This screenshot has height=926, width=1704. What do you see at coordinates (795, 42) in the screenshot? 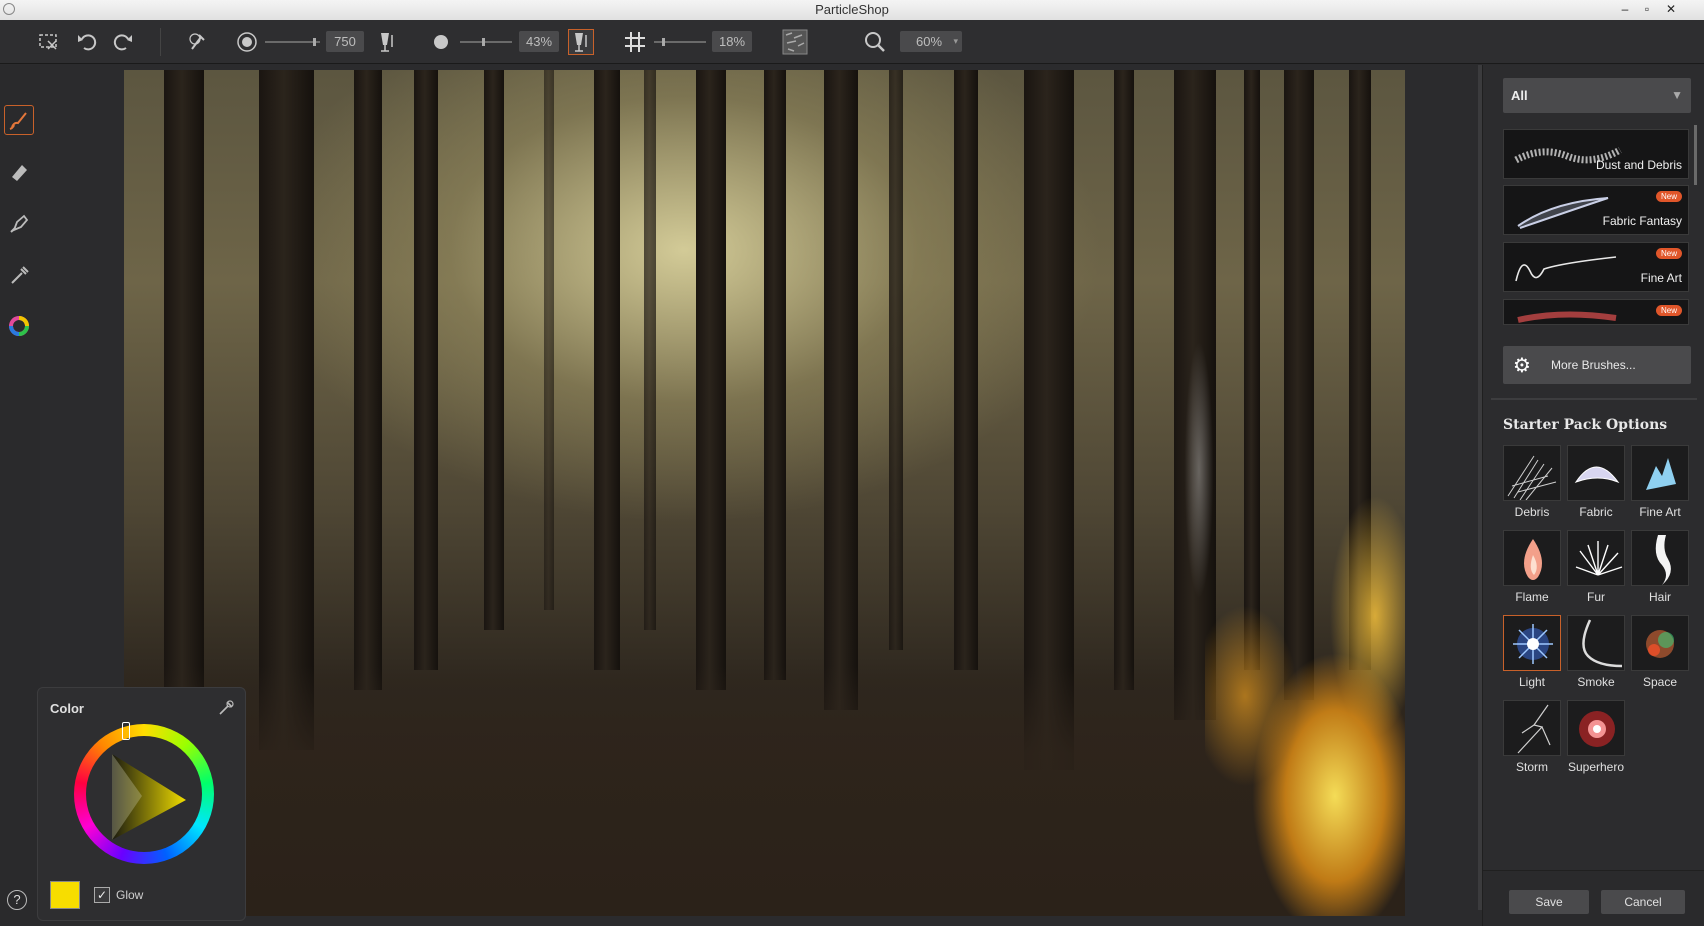
I see `texture-icon` at bounding box center [795, 42].